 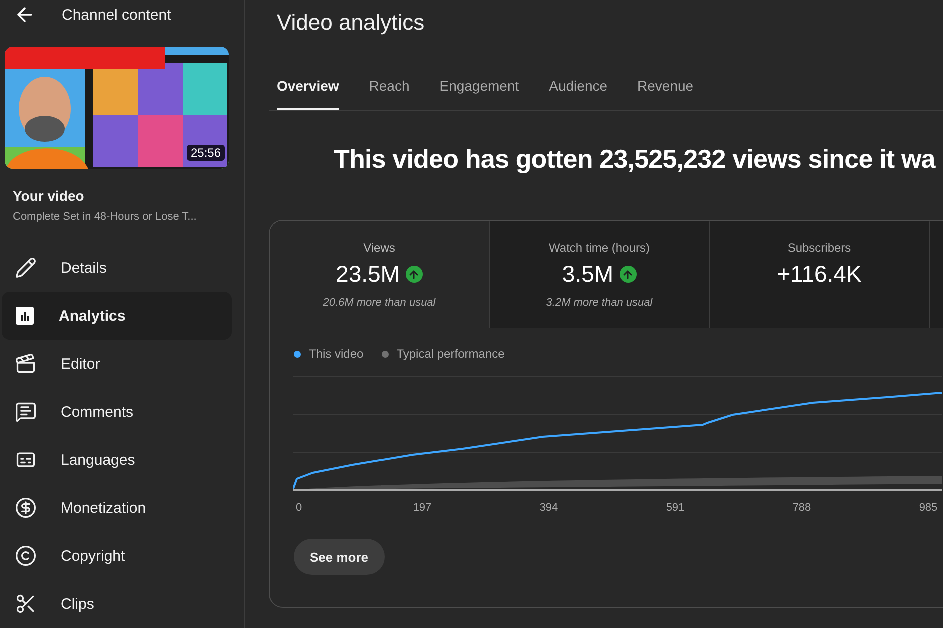 I want to click on axis-label: 394, so click(x=549, y=508).